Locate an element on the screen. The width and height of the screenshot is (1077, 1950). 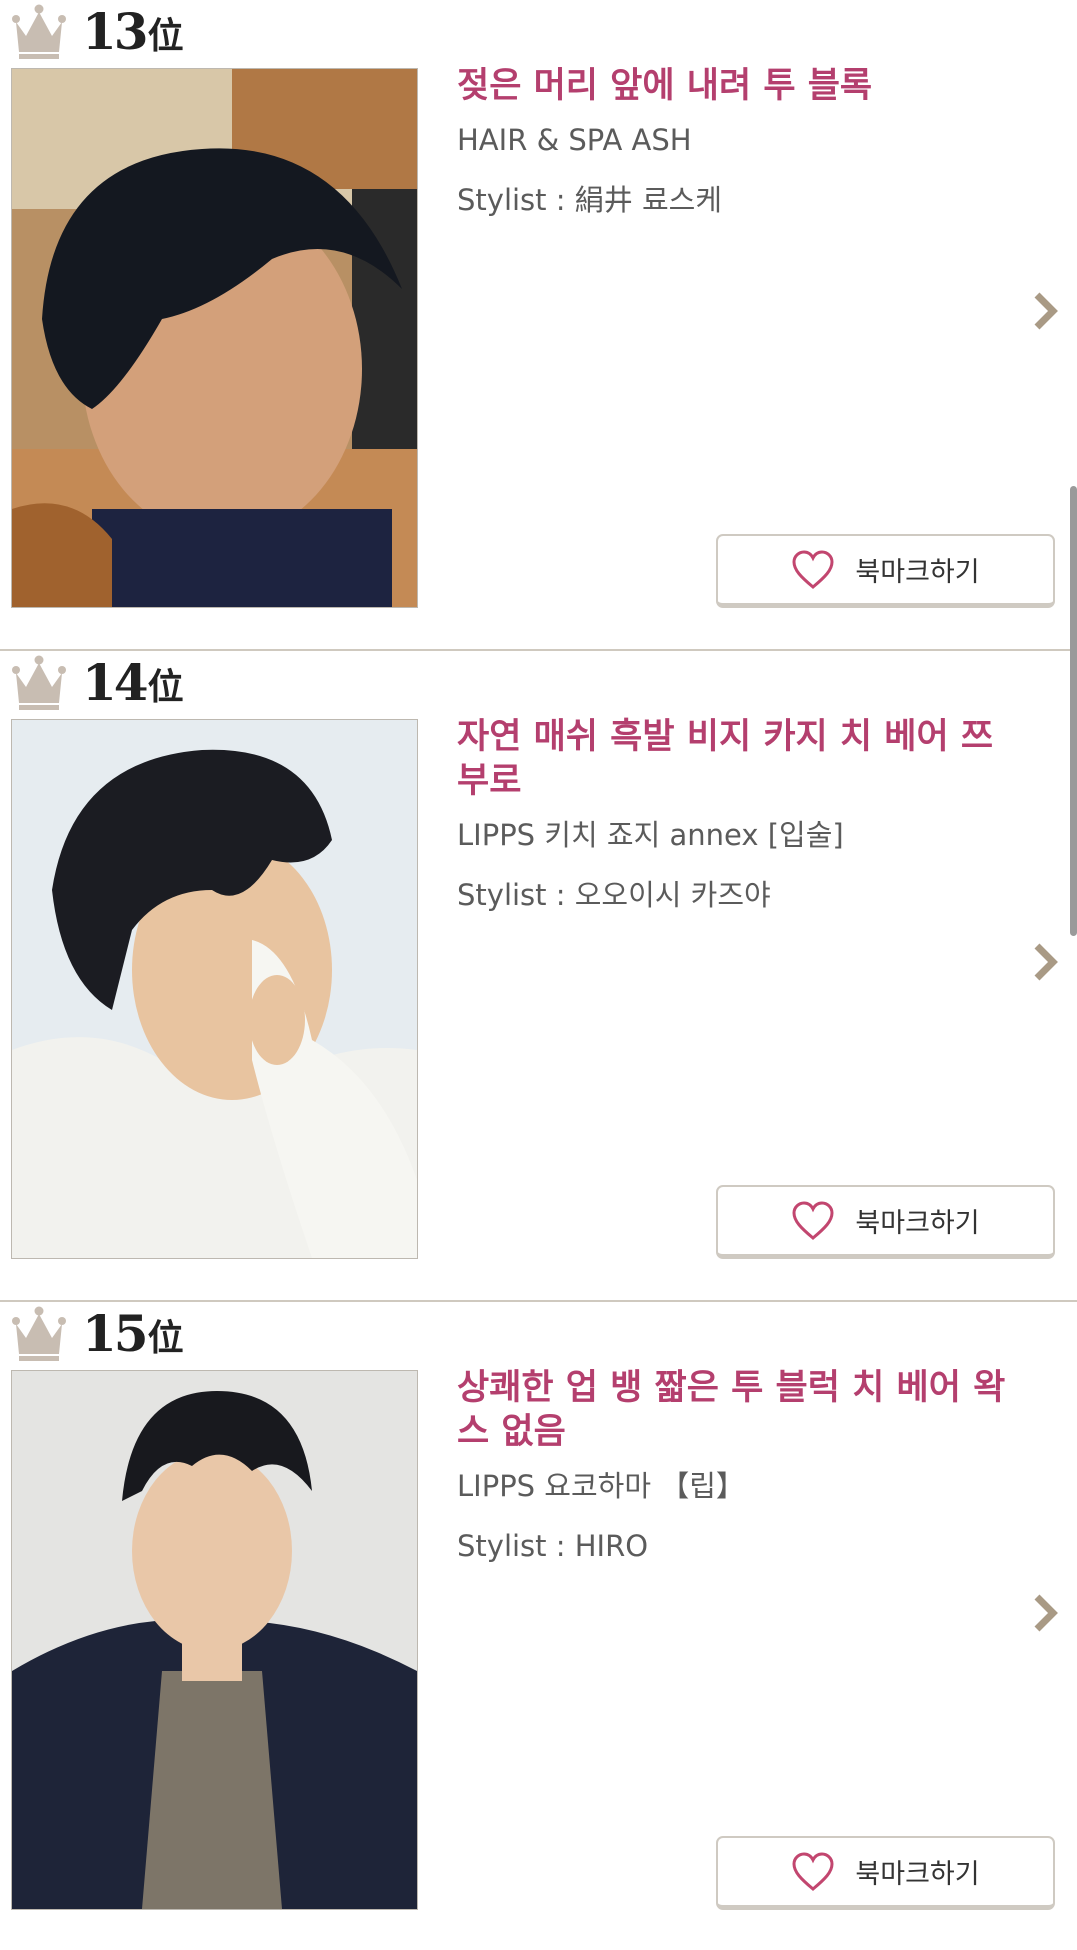
hairstyle-title: 자연 매쉬 흑발 비지 카지 치 베어 쯔부로 is located at coordinates (737, 759).